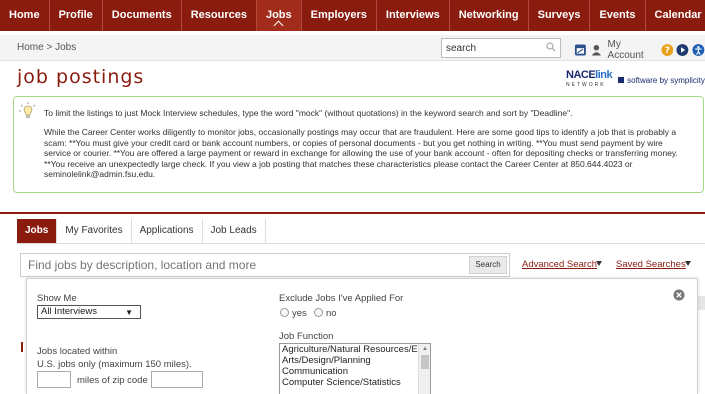  Describe the element at coordinates (27, 110) in the screenshot. I see `lightbulb-icon` at that location.